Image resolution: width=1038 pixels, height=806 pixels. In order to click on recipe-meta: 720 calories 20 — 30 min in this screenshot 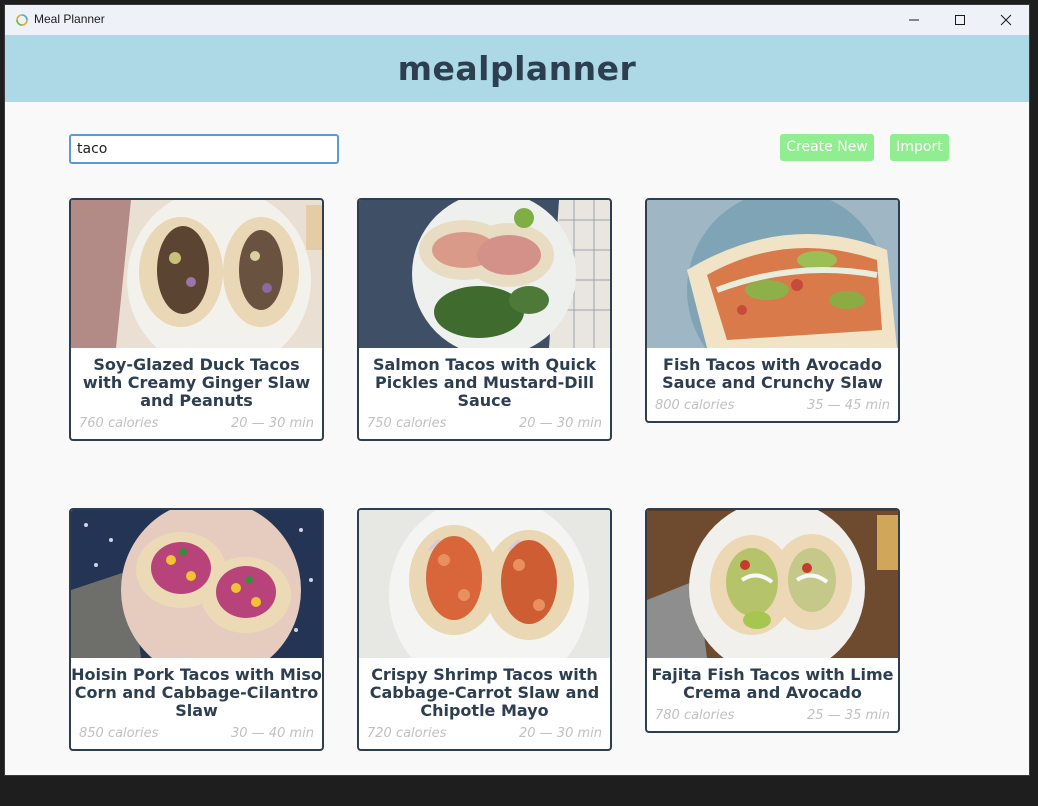, I will do `click(484, 734)`.